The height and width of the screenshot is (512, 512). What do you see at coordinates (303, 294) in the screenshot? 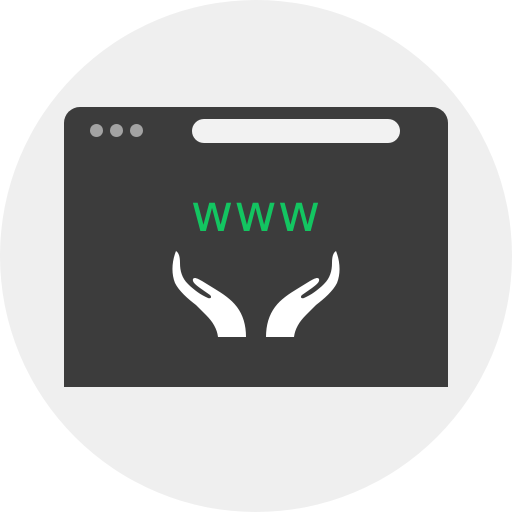
I see `right-hand-icon` at bounding box center [303, 294].